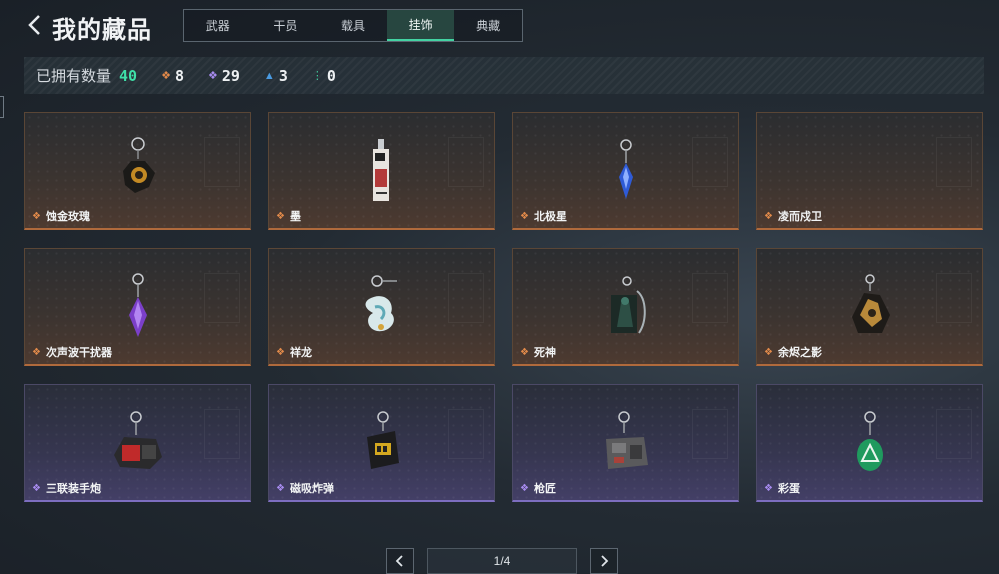 This screenshot has width=999, height=574. I want to click on crystal-charm-icon, so click(137, 305).